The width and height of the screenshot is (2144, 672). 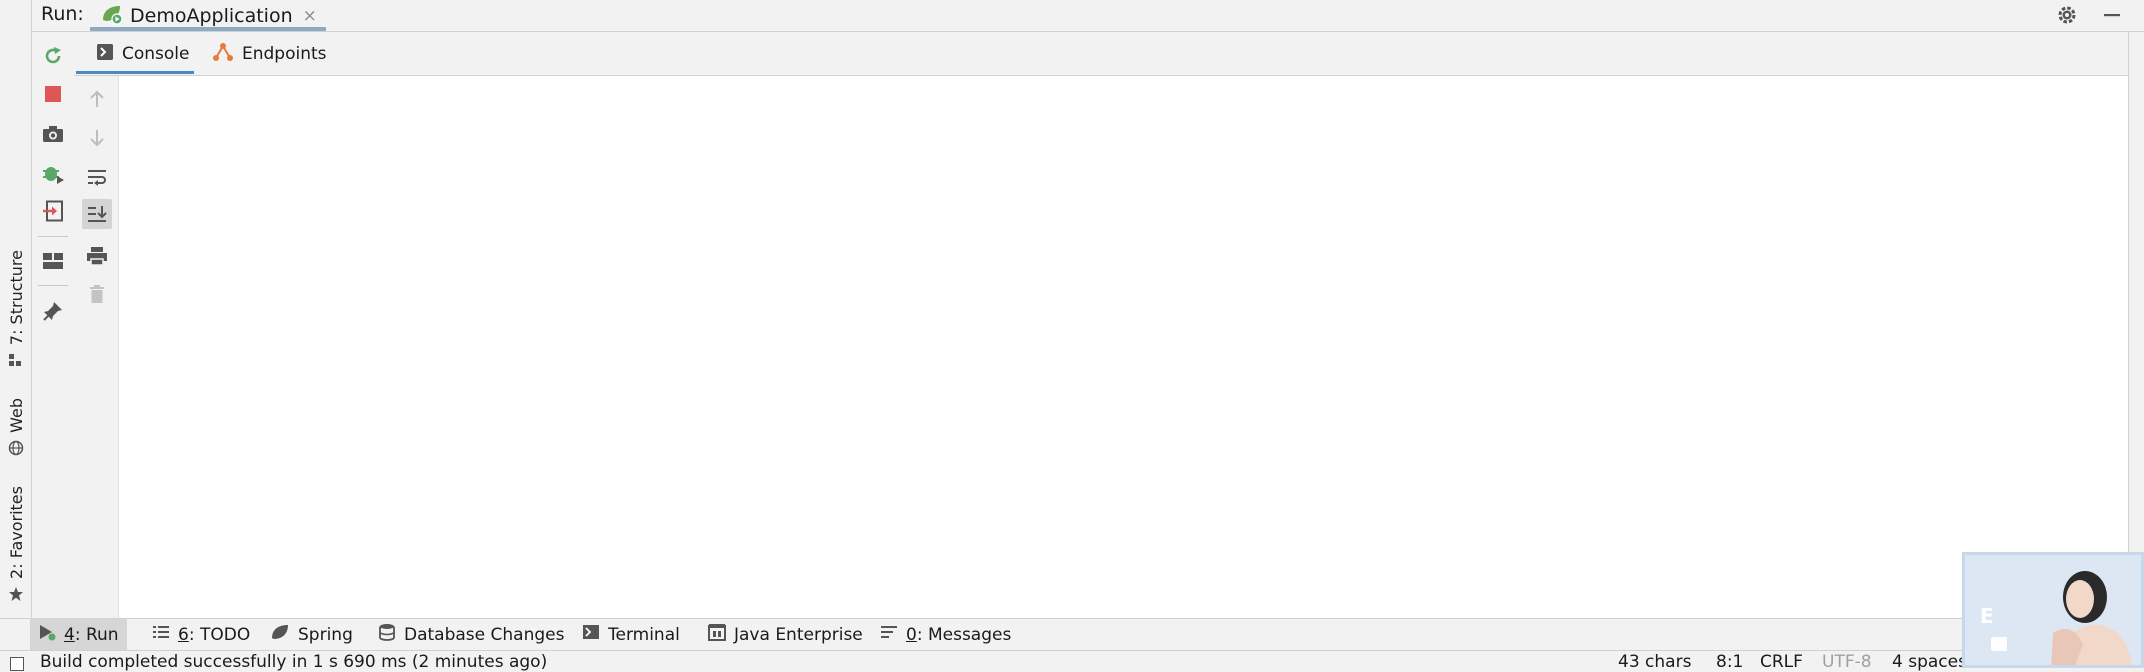 I want to click on right-gutter, so click(x=2136, y=325).